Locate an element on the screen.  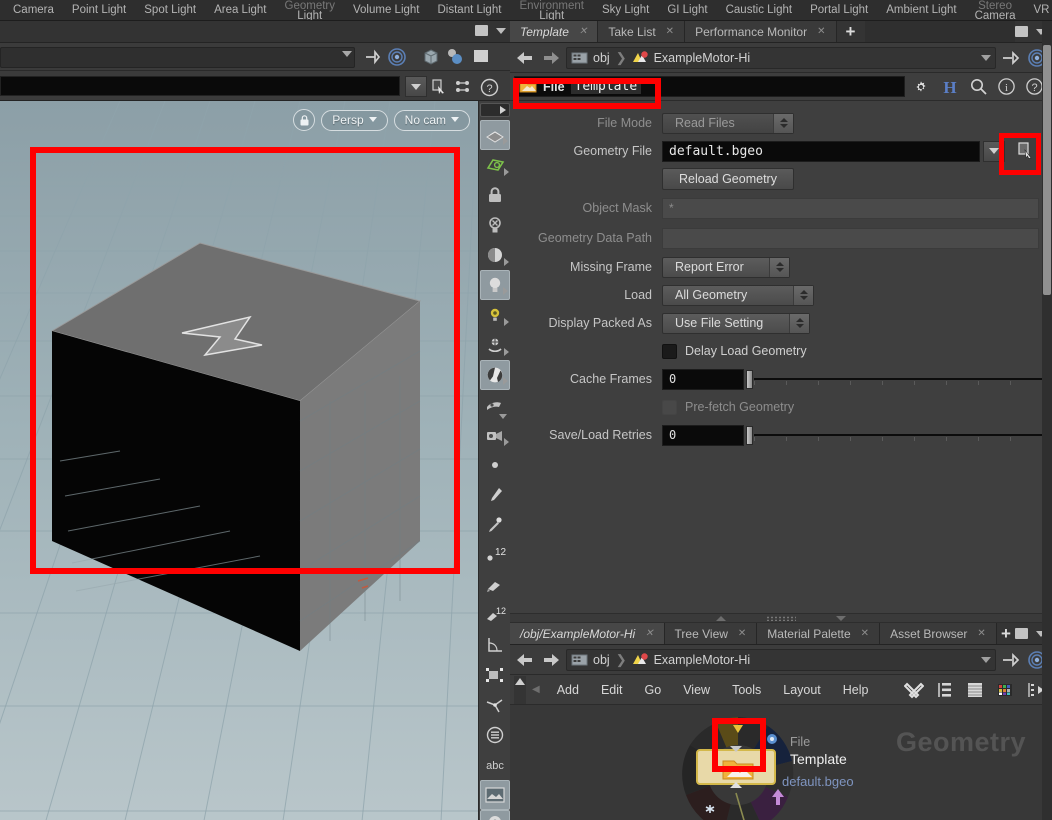
shelf-item-distant-light: Distant Light is located at coordinates (470, 10).